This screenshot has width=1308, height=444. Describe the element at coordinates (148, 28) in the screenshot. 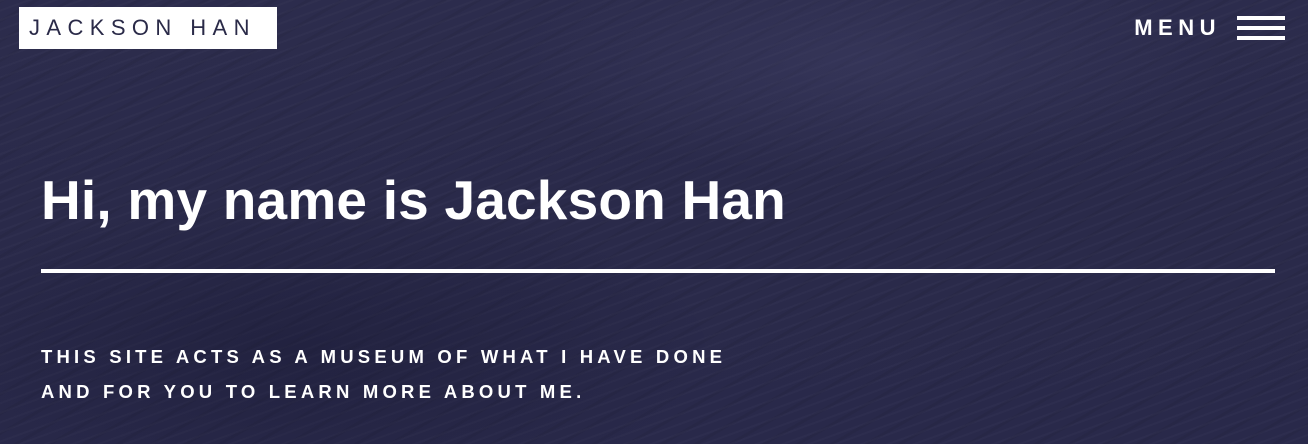

I see `site-logo-link: JACKSON HAN` at that location.